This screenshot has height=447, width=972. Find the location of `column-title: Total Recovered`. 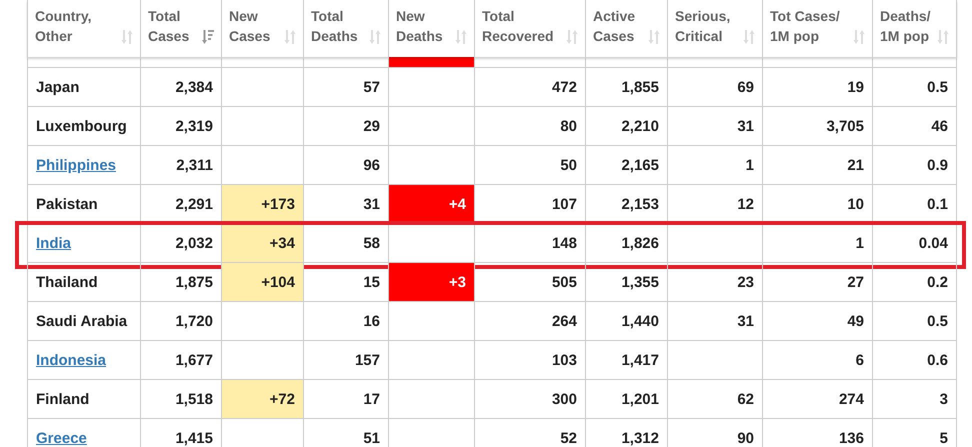

column-title: Total Recovered is located at coordinates (518, 26).